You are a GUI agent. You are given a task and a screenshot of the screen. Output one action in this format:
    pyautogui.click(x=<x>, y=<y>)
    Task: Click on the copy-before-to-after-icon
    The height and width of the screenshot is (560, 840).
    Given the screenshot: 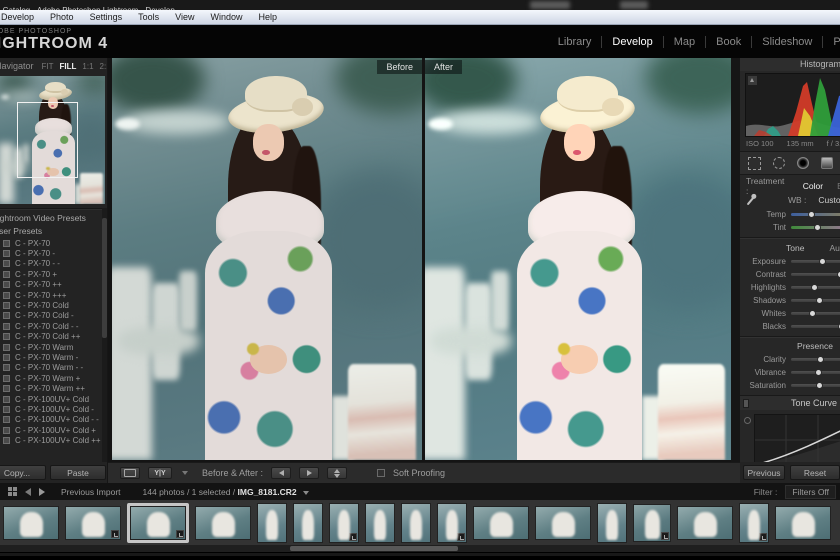 What is the action you would take?
    pyautogui.click(x=281, y=473)
    